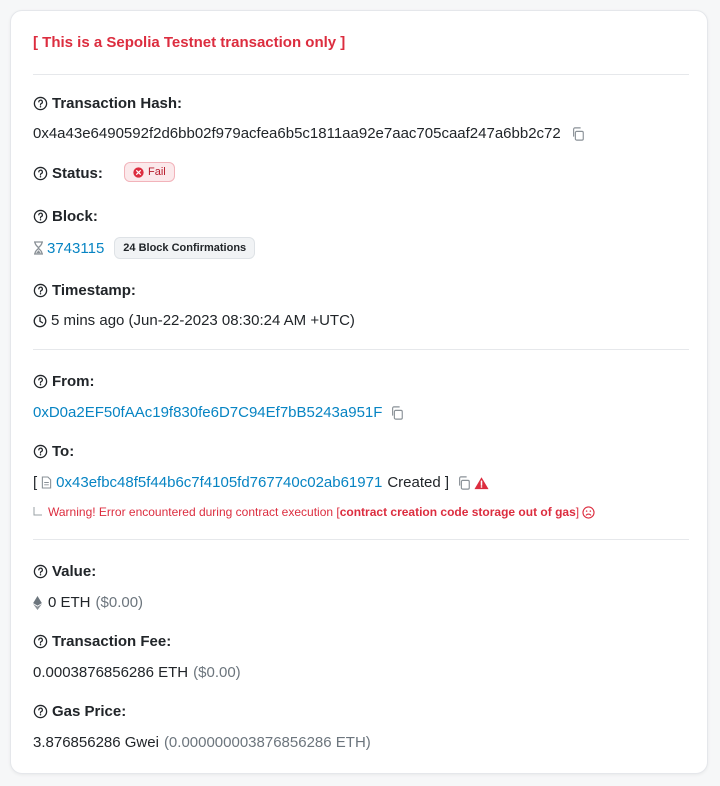 This screenshot has width=720, height=786. I want to click on frown-icon, so click(588, 512).